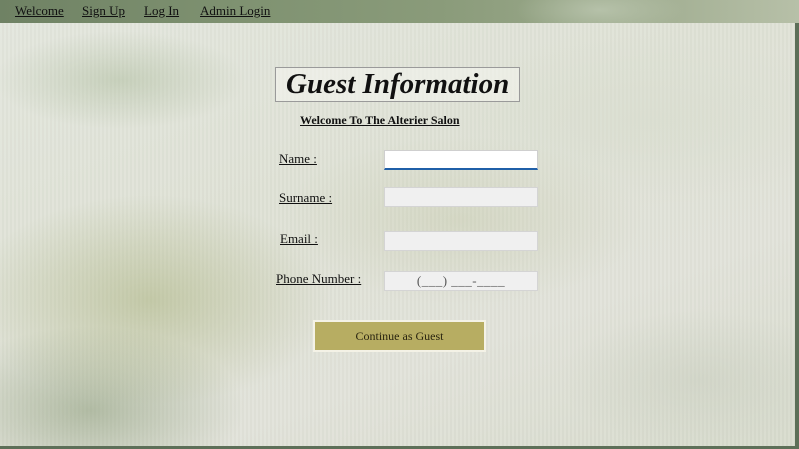  I want to click on phone-number-label: Phone Number :, so click(319, 278).